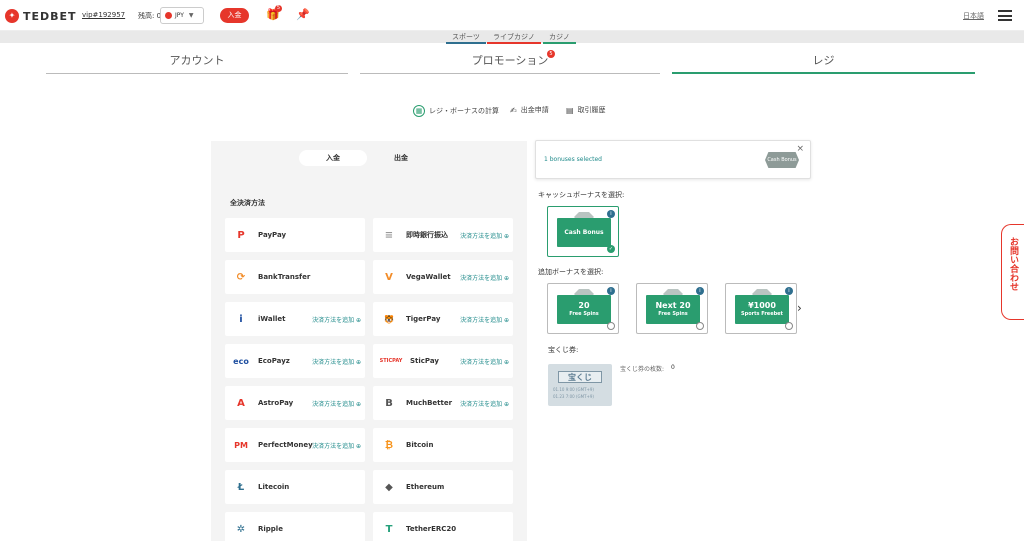 Image resolution: width=1024 pixels, height=546 pixels. I want to click on pin-icon: 📌, so click(303, 14).